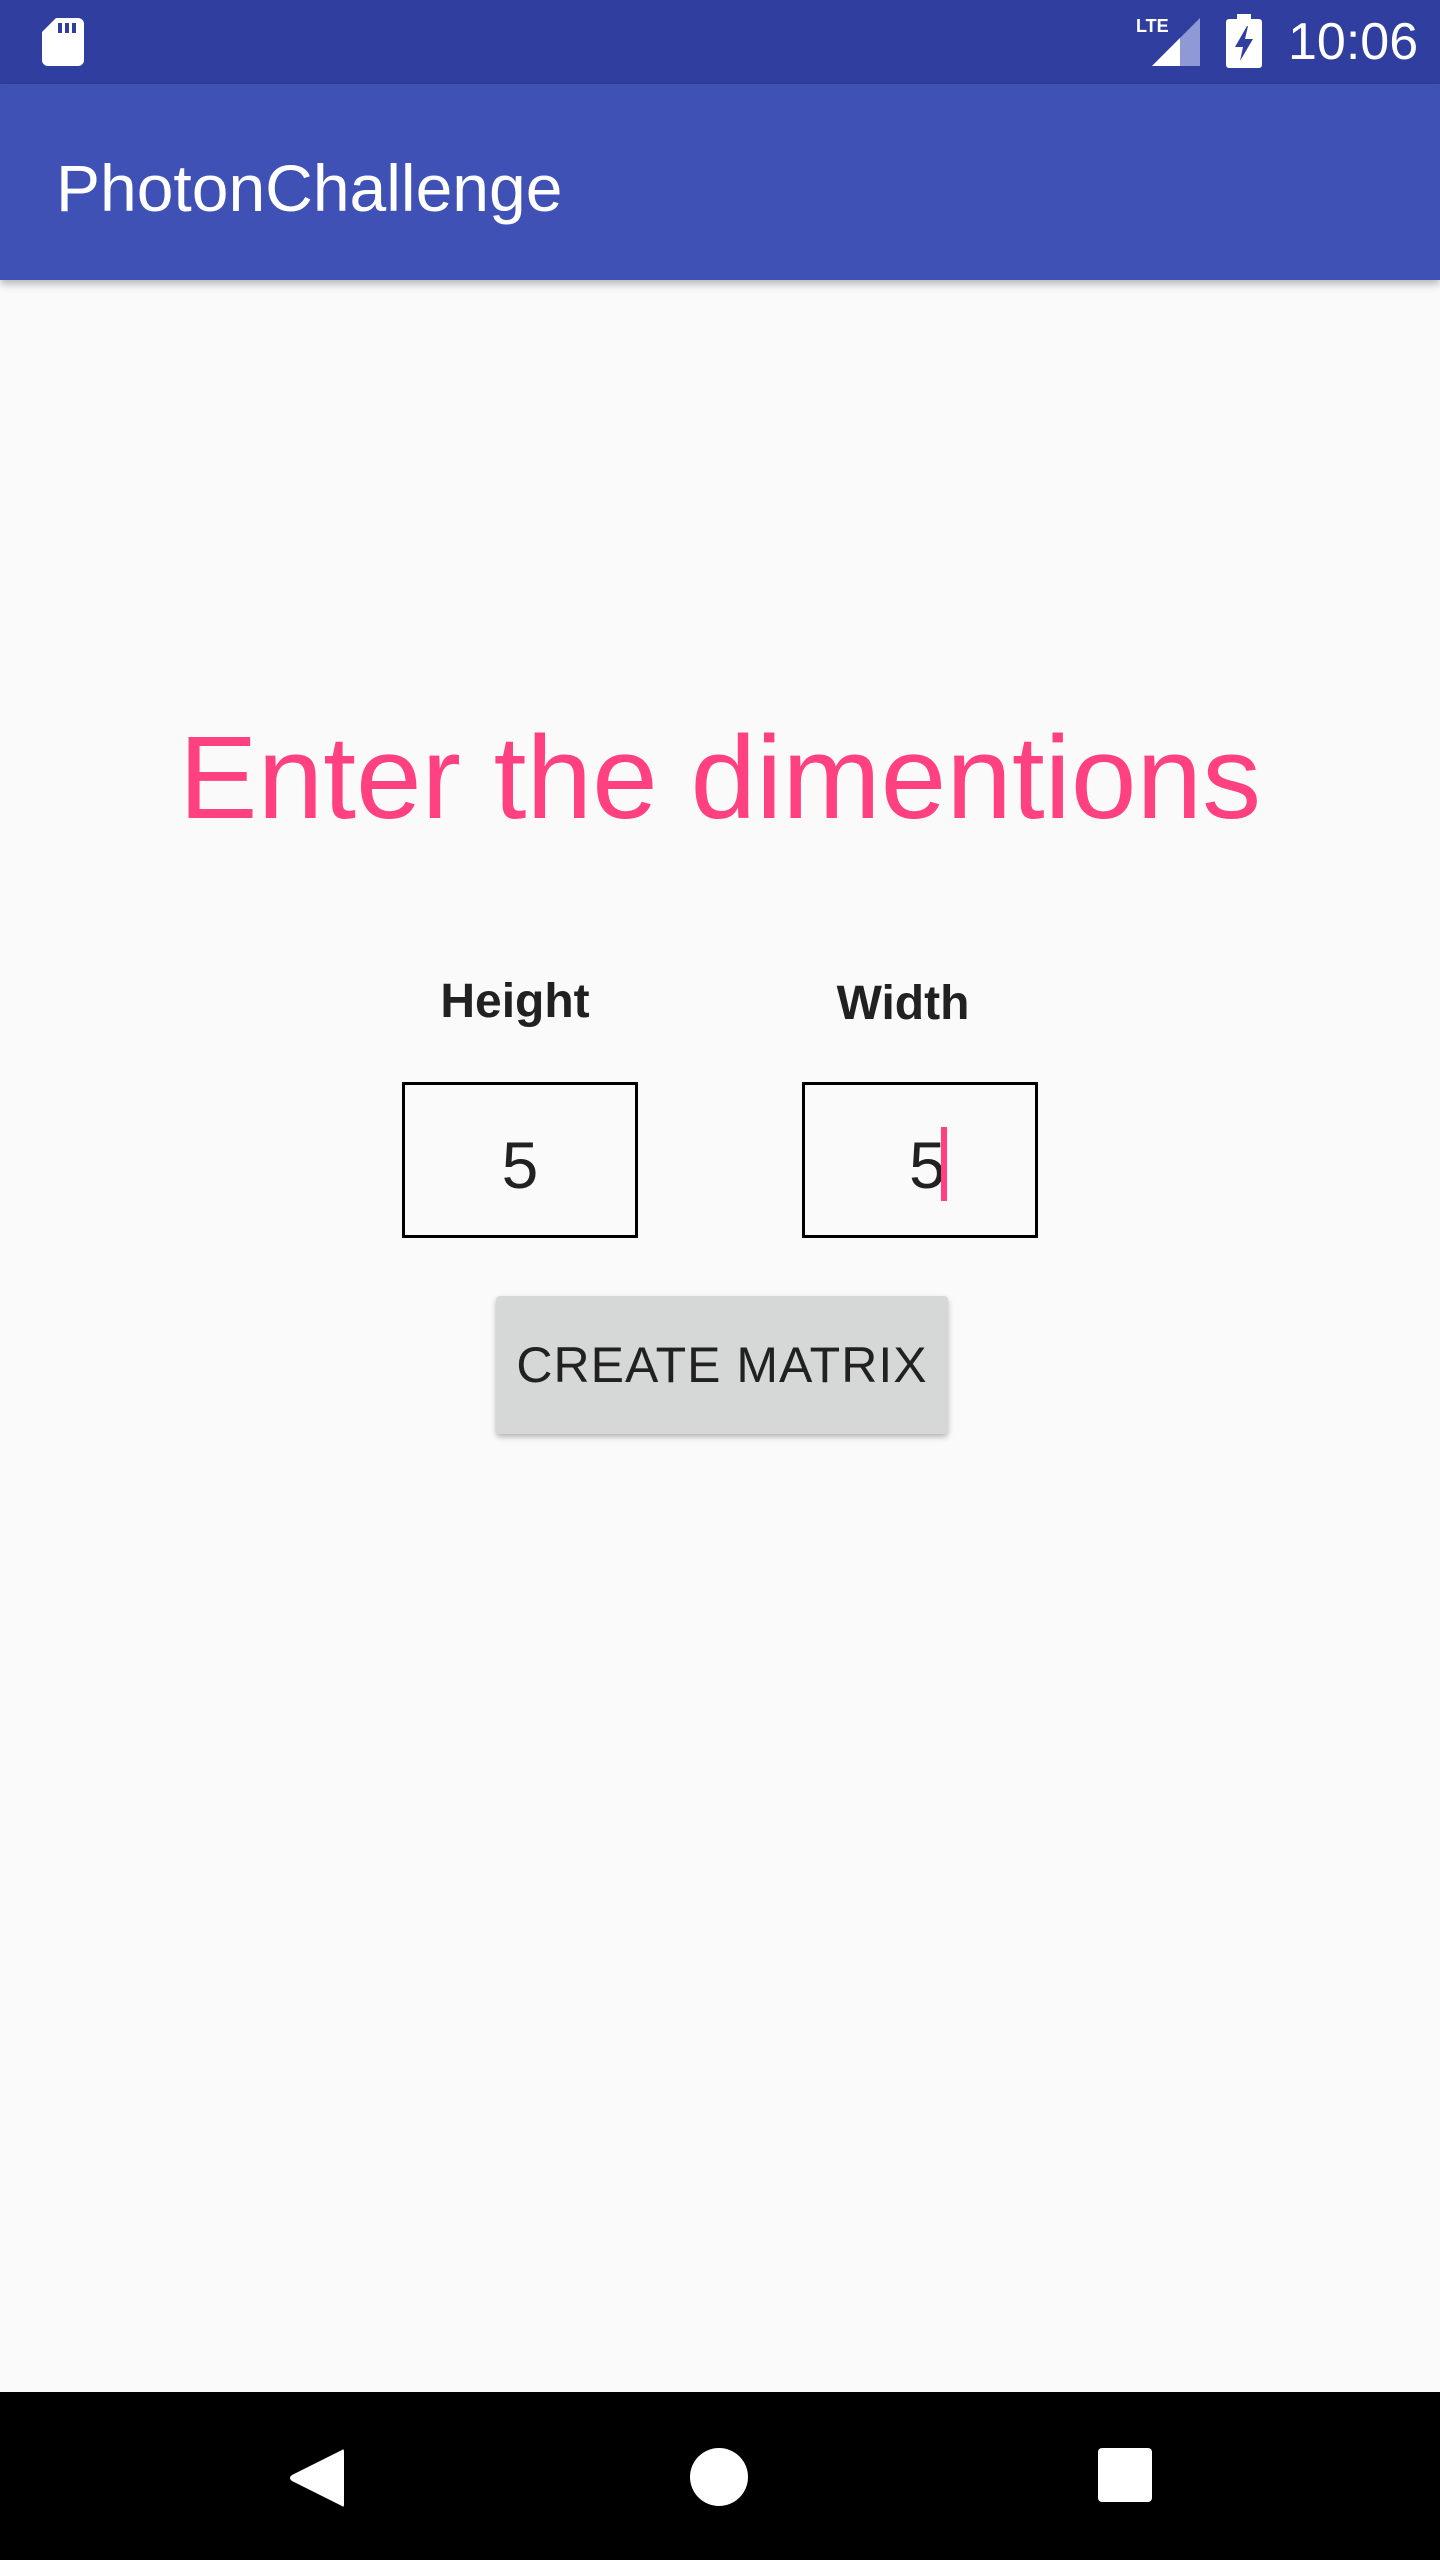  I want to click on svg-text: LTE, so click(1152, 26).